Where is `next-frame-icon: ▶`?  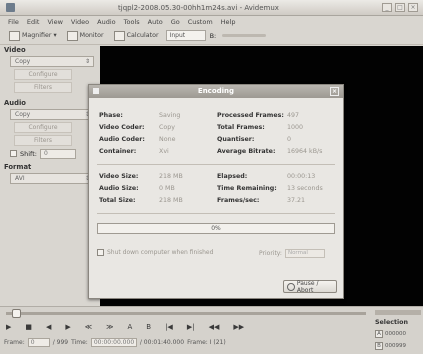
next-frame-icon: ▶ is located at coordinates (67, 327).